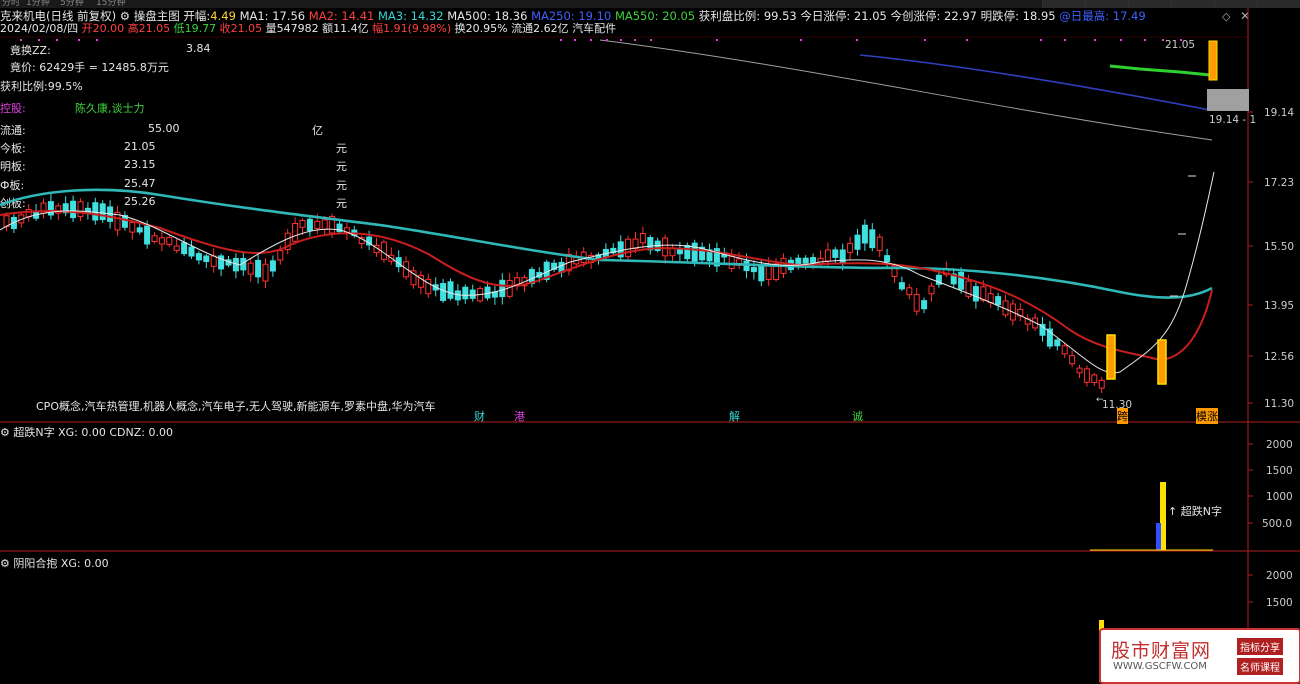 The height and width of the screenshot is (684, 1300). Describe the element at coordinates (33, 432) in the screenshot. I see `panel2-title: 超跌N字` at that location.